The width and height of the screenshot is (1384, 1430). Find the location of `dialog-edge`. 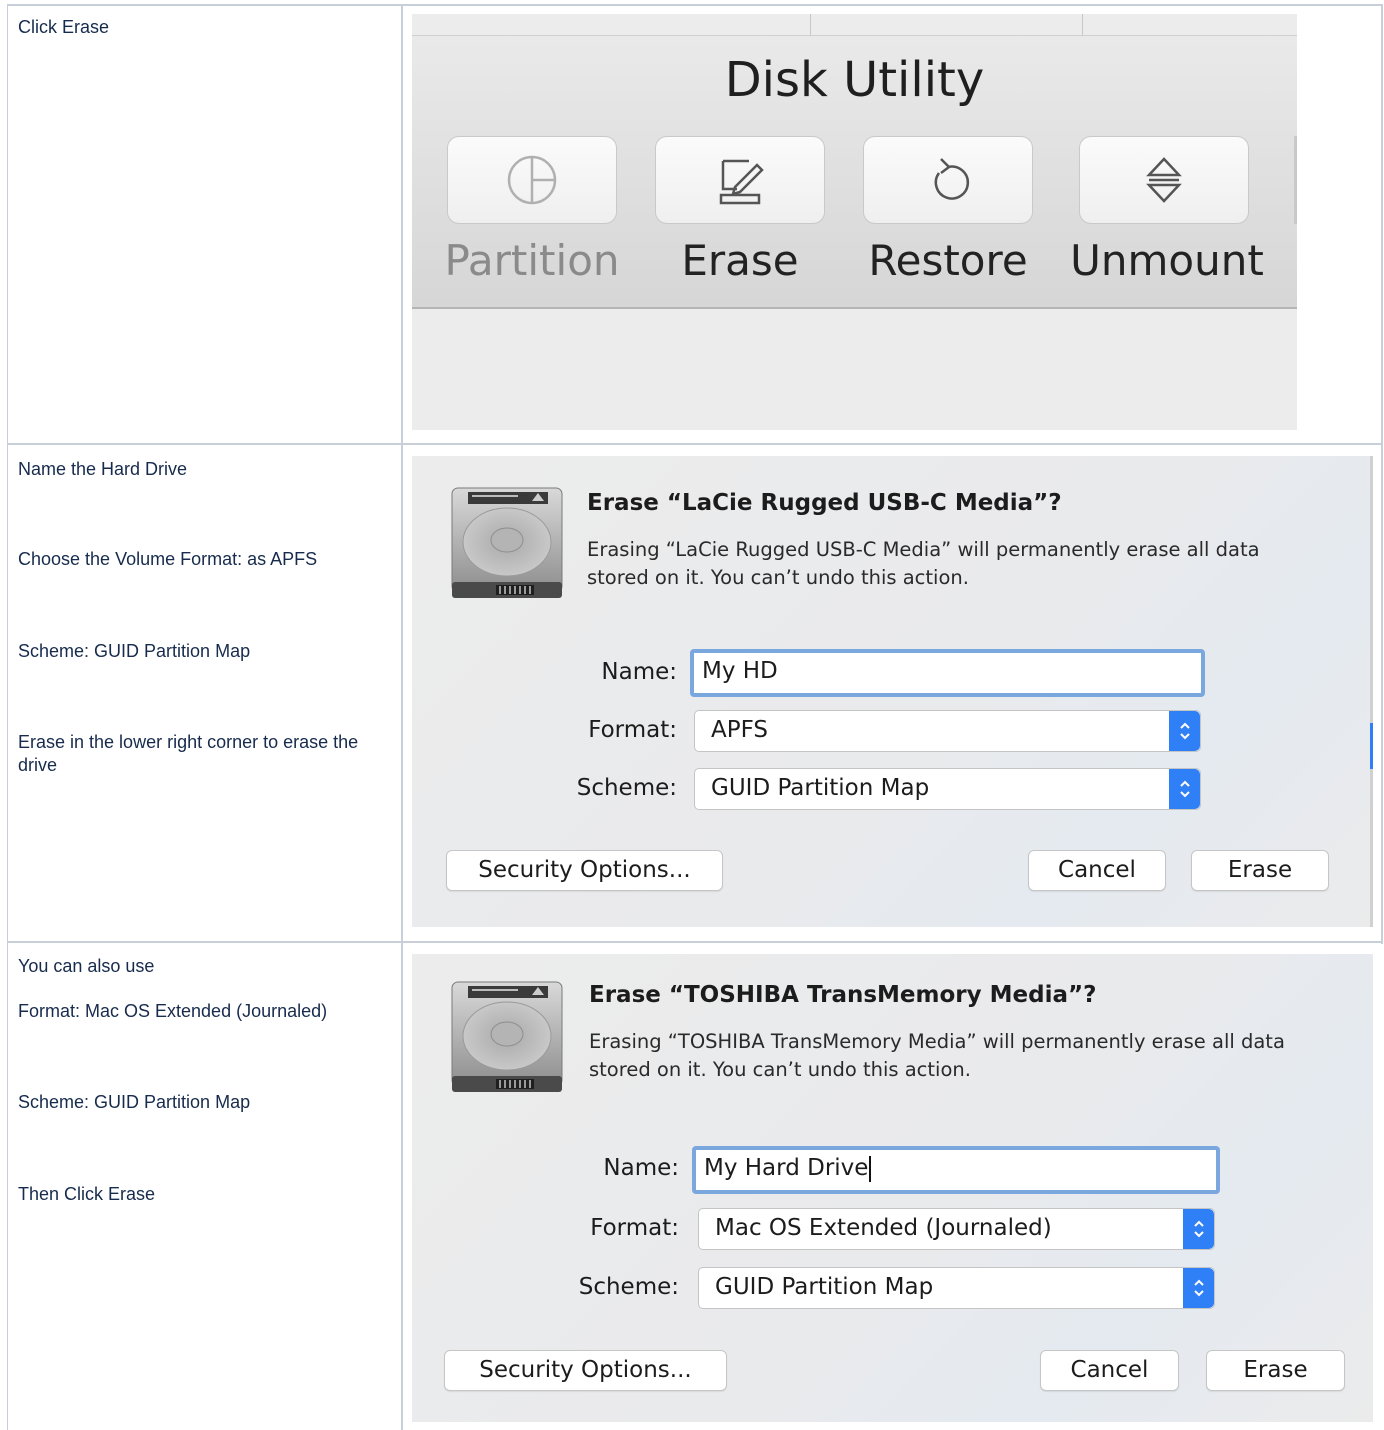

dialog-edge is located at coordinates (1371, 691).